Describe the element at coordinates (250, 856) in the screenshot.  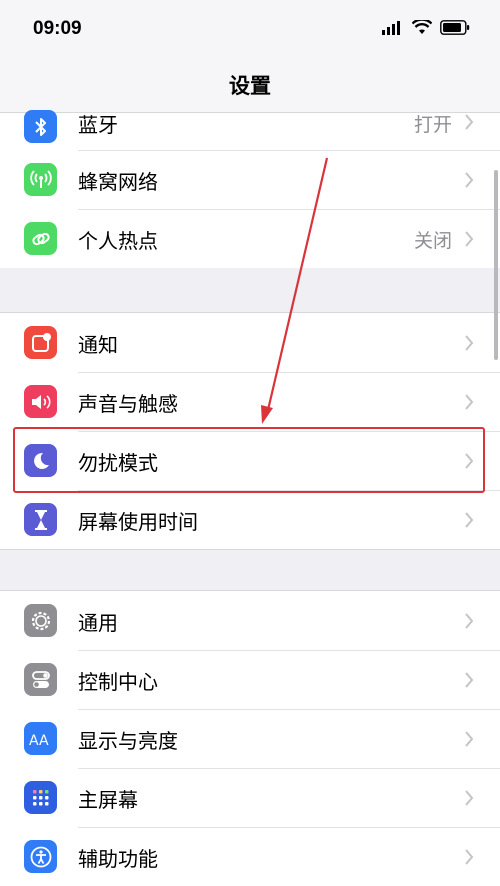
I see `settings-row-accessibility: 辅助功能` at that location.